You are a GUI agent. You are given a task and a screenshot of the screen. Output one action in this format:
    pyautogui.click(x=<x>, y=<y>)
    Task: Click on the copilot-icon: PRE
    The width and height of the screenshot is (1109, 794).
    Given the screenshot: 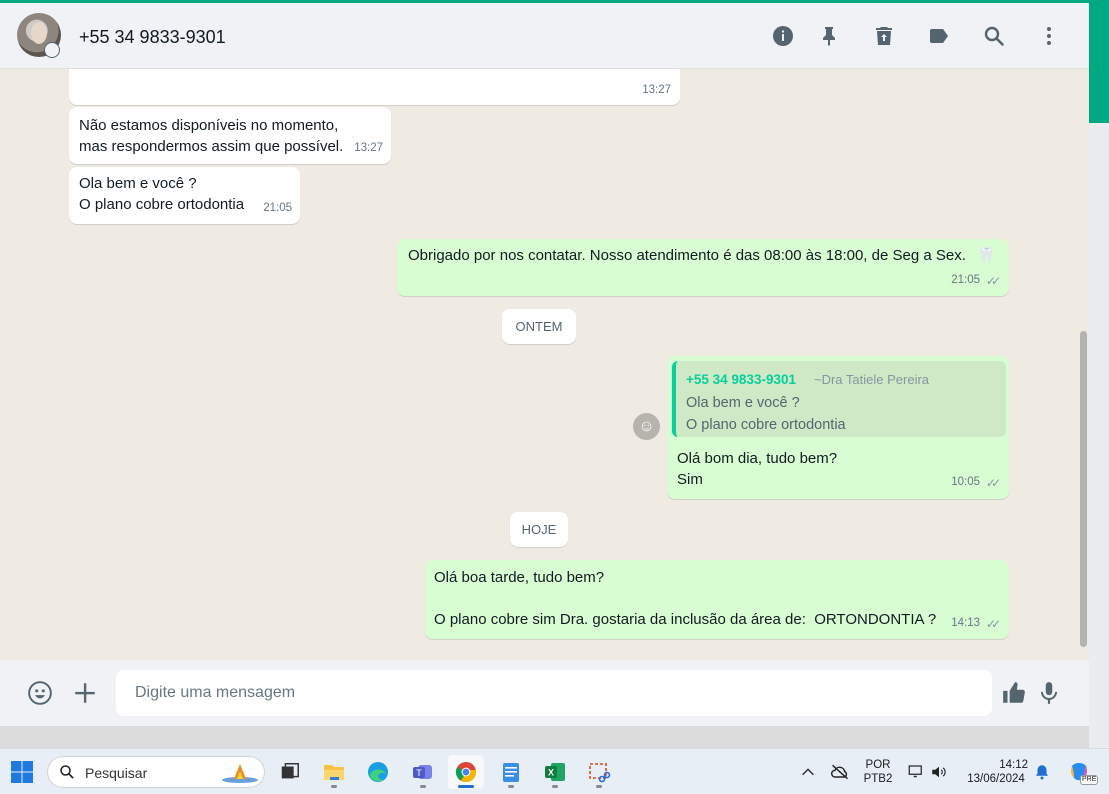 What is the action you would take?
    pyautogui.click(x=1080, y=772)
    